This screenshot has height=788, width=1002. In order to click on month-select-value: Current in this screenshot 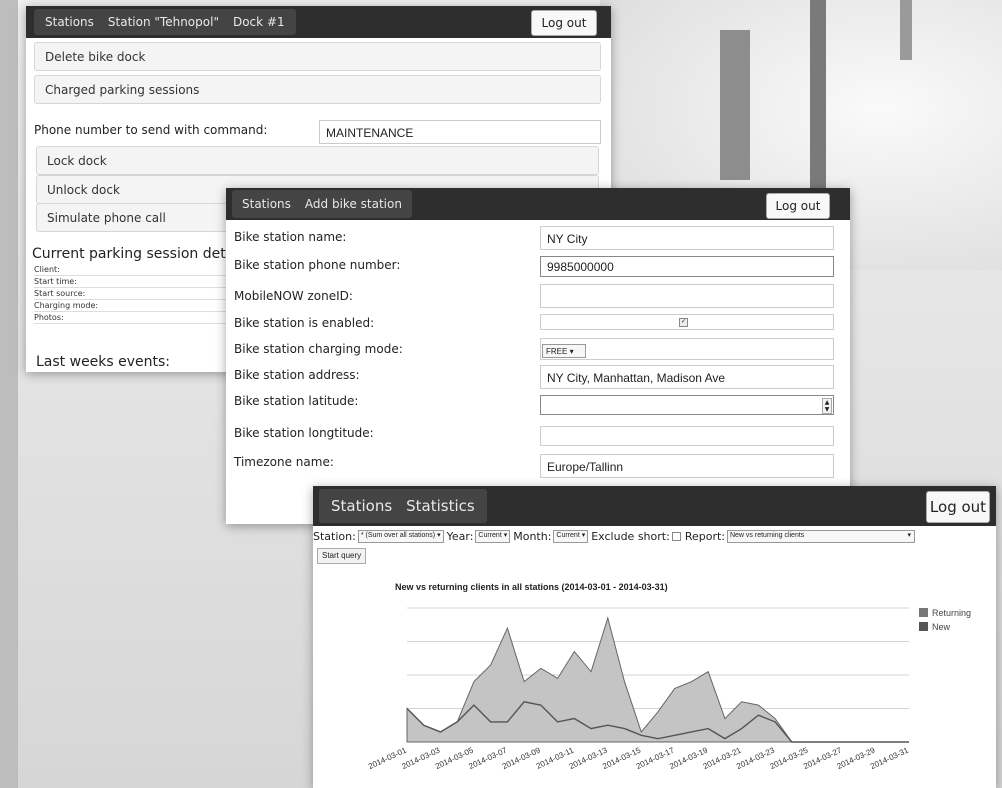, I will do `click(568, 535)`.